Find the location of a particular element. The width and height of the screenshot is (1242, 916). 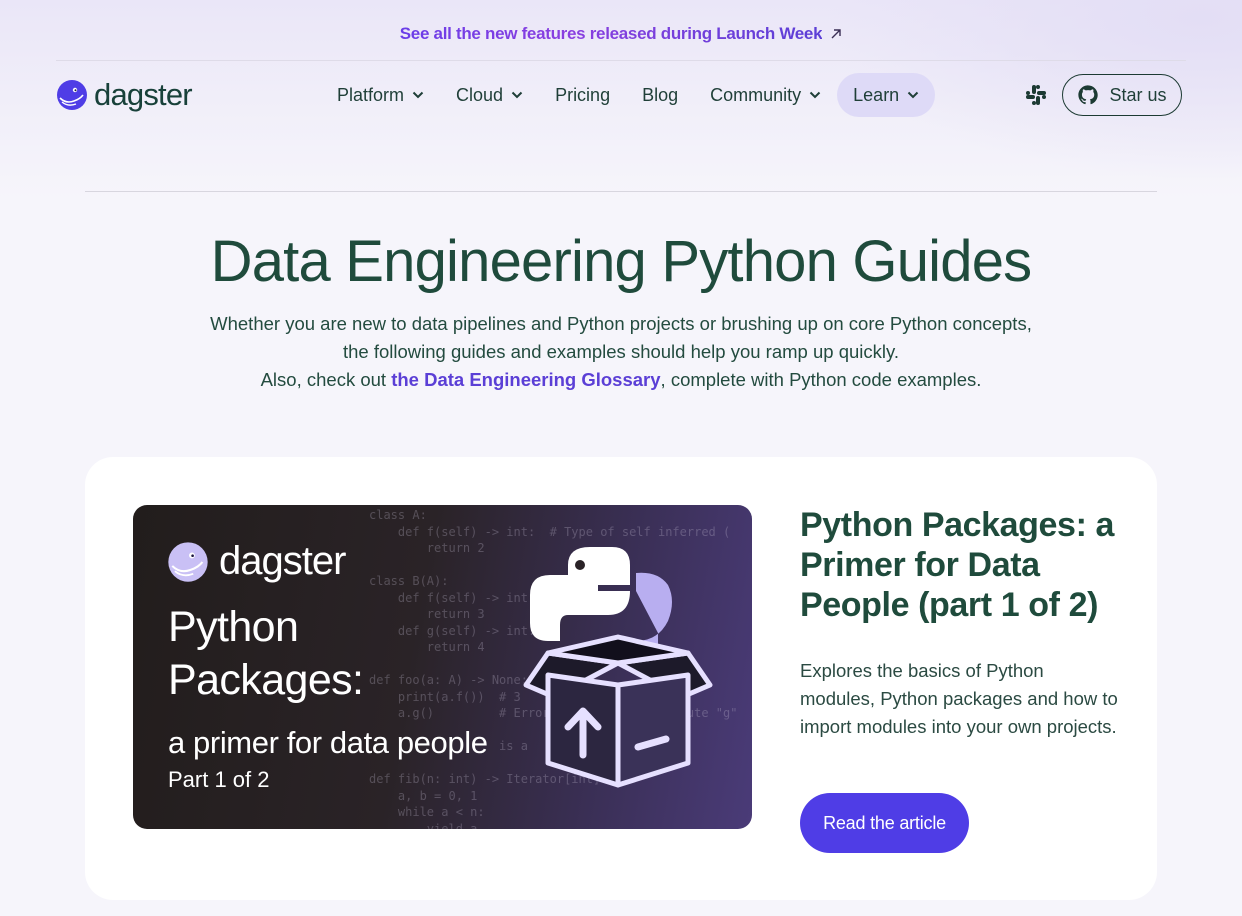

thumbnail-title: Python Packages: is located at coordinates (266, 654).